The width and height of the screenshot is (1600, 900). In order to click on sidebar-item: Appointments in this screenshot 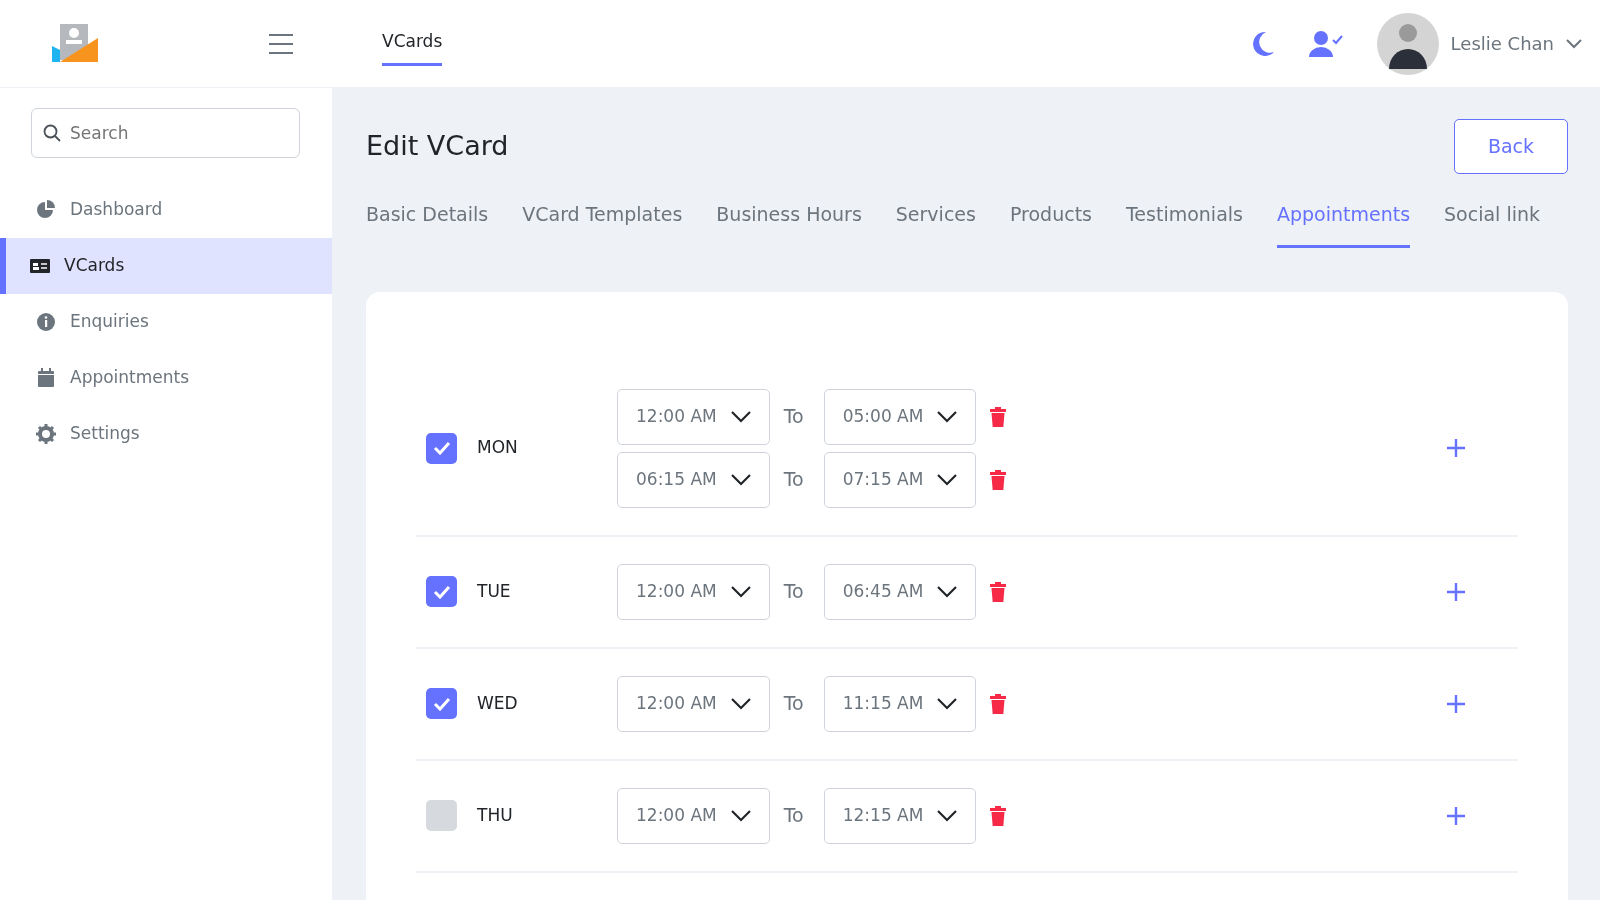, I will do `click(166, 378)`.